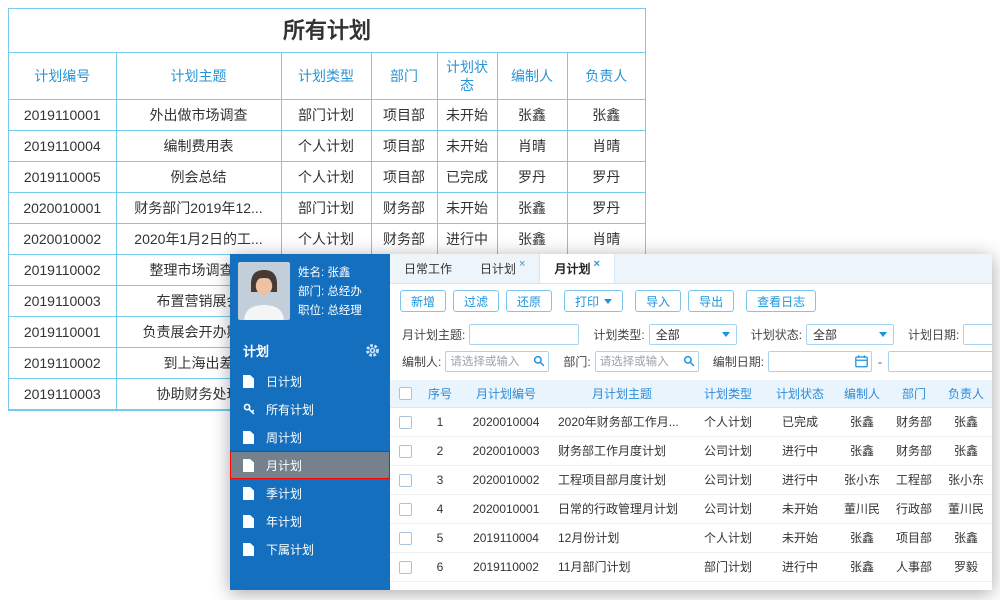 The width and height of the screenshot is (1000, 600). What do you see at coordinates (506, 509) in the screenshot?
I see `cell-plan-id-link: 2020010001` at bounding box center [506, 509].